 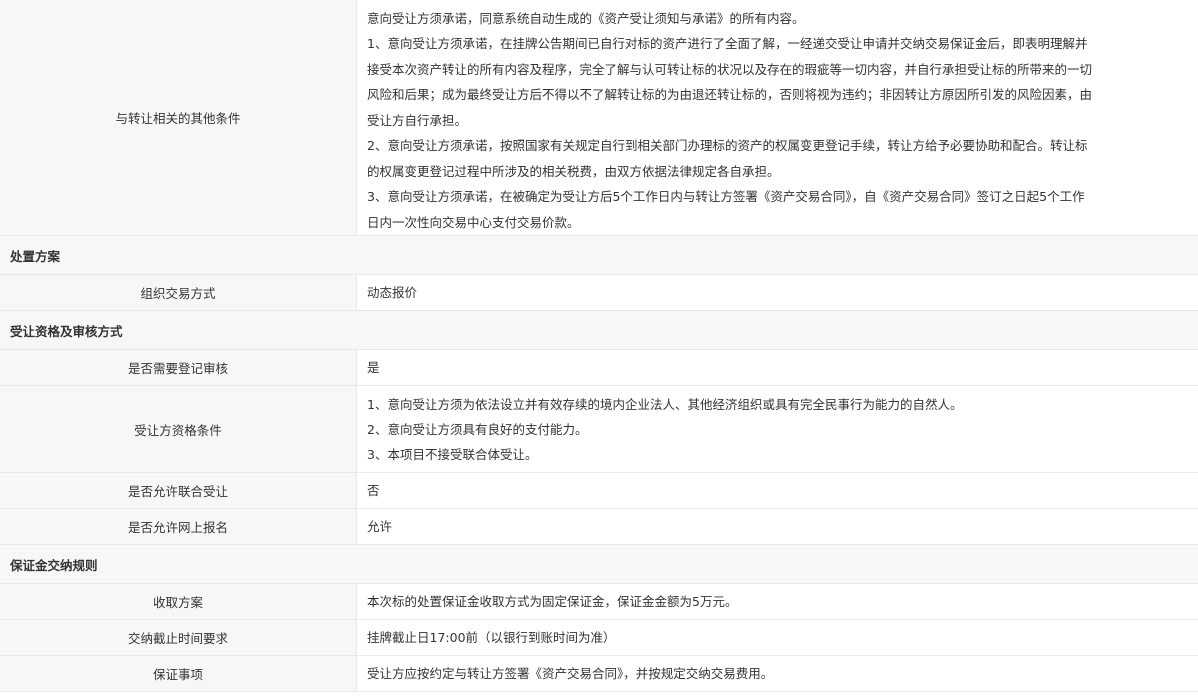 What do you see at coordinates (178, 429) in the screenshot?
I see `qualification-conditions-label: 受让方资格条件` at bounding box center [178, 429].